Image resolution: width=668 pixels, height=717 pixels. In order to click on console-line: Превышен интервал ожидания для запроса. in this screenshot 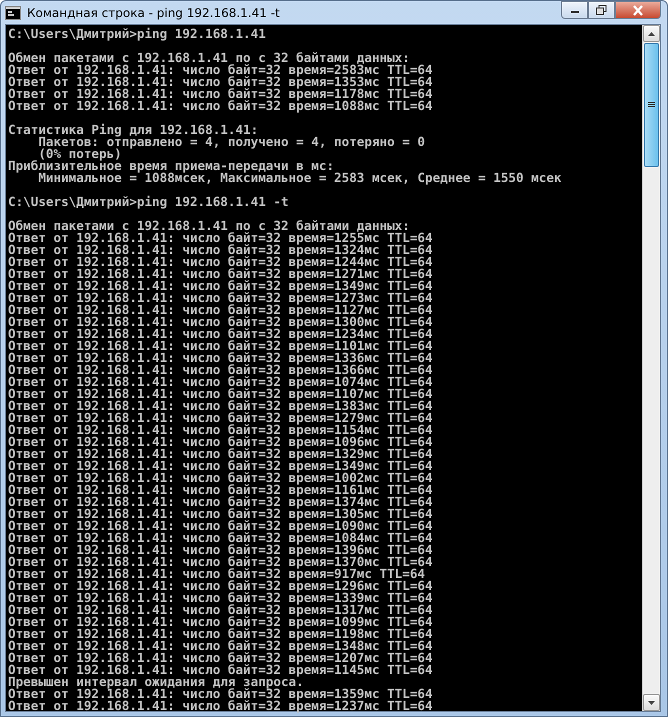, I will do `click(156, 682)`.